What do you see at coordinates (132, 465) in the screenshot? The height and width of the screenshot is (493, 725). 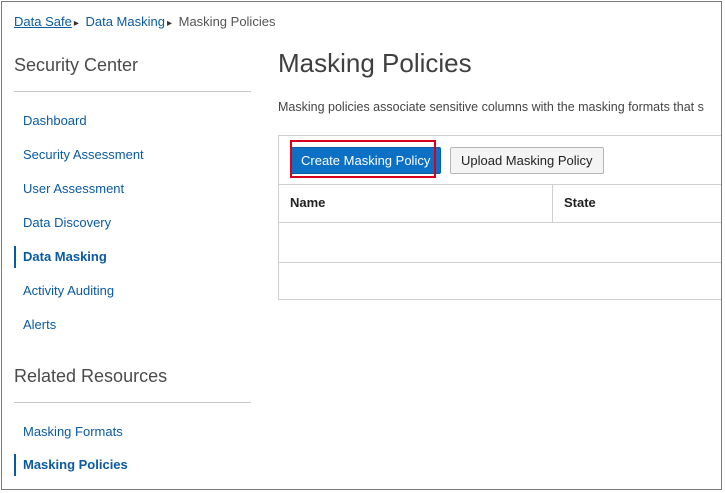 I see `sidebar-item-masking-policies: Masking Policies` at bounding box center [132, 465].